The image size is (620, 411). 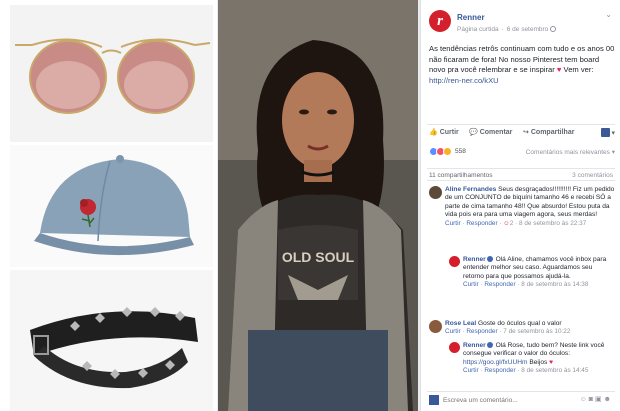 I want to click on comment-icon: 💬, so click(x=473, y=132).